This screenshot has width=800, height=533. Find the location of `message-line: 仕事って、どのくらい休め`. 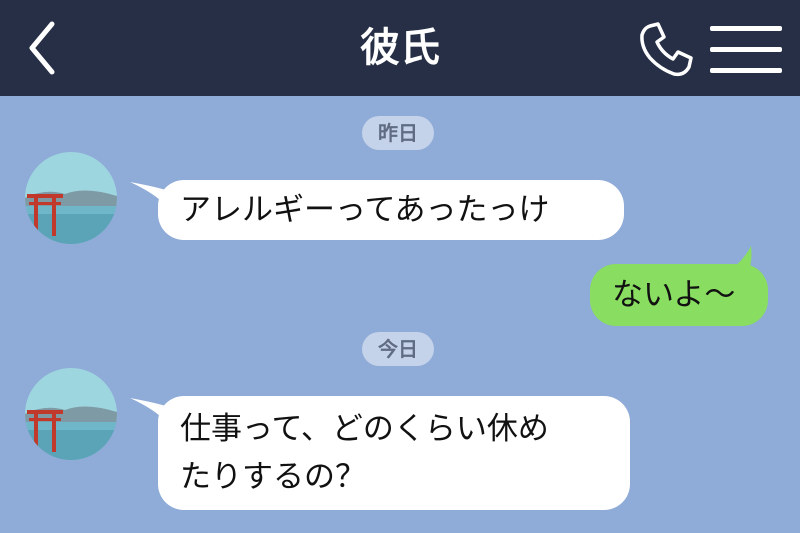

message-line: 仕事って、どのくらい休め is located at coordinates (364, 429).